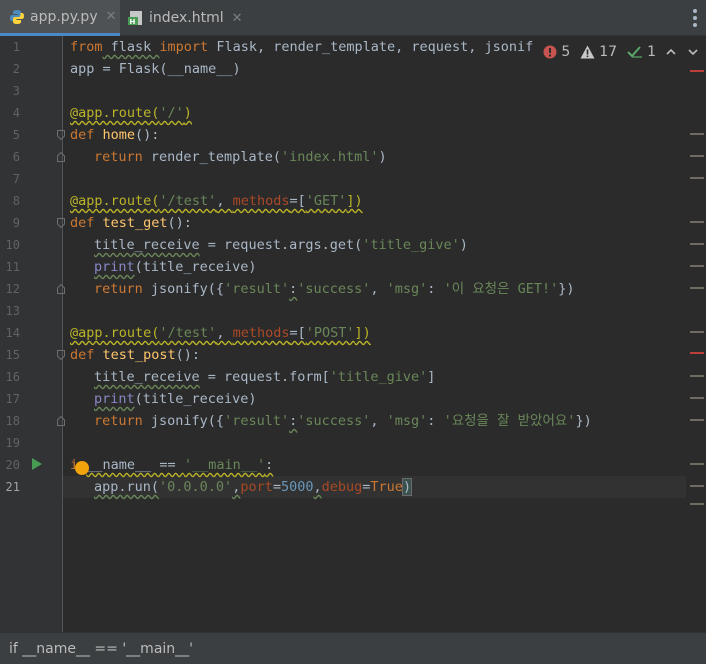  I want to click on code-token: 5000, so click(297, 487).